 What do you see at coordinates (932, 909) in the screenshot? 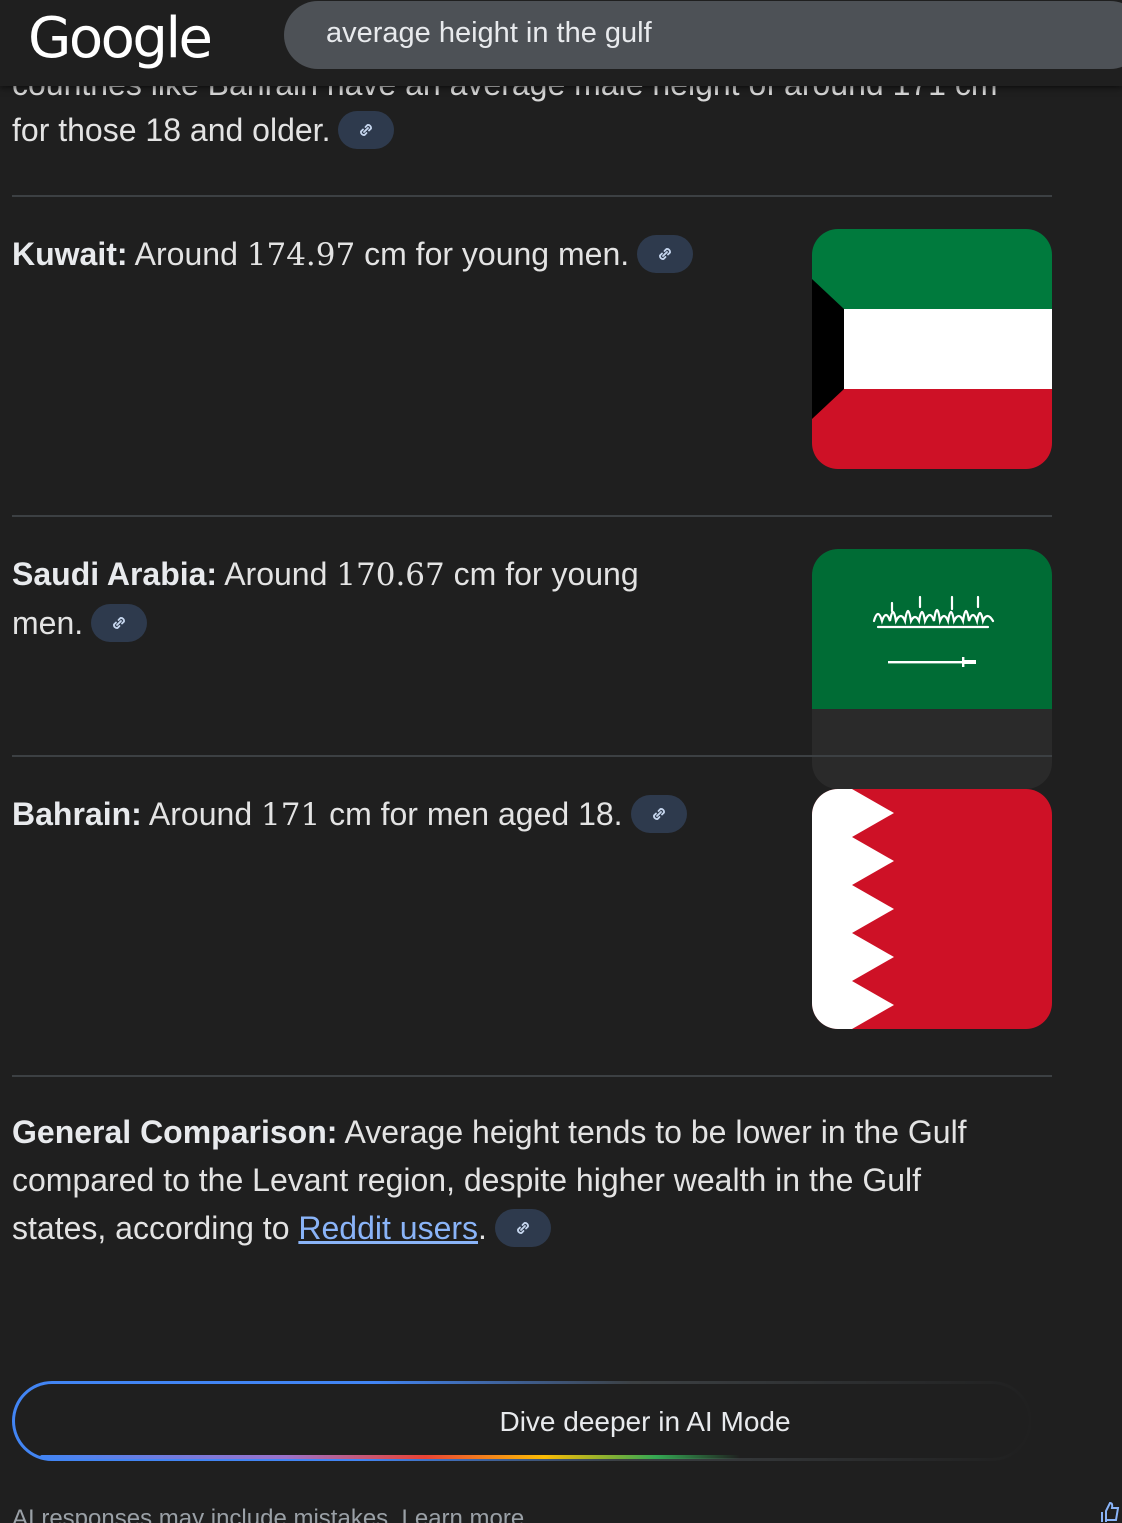
I see `bahrain-flag` at bounding box center [932, 909].